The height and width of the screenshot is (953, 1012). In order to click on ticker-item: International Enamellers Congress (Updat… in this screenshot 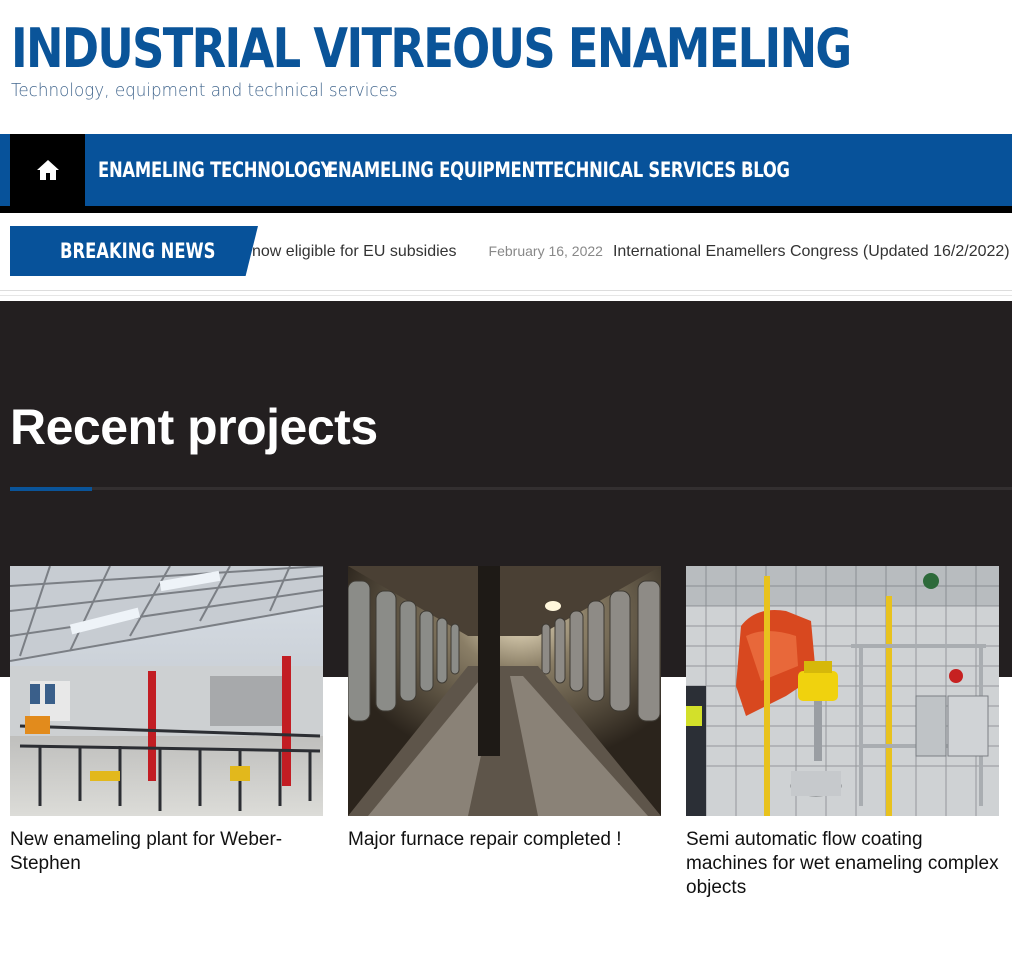, I will do `click(811, 251)`.